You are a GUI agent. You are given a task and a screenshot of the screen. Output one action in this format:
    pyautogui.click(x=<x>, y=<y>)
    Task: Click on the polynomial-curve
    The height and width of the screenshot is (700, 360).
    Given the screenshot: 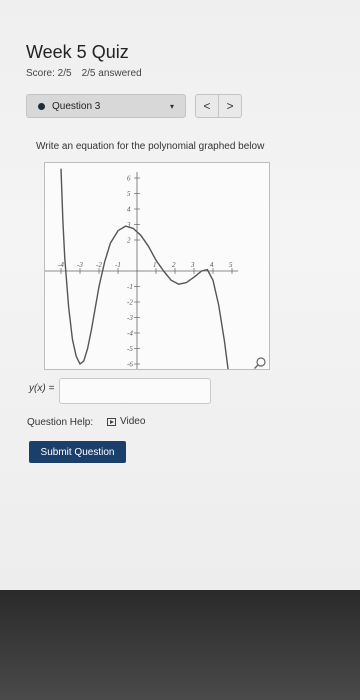 What is the action you would take?
    pyautogui.click(x=144, y=268)
    